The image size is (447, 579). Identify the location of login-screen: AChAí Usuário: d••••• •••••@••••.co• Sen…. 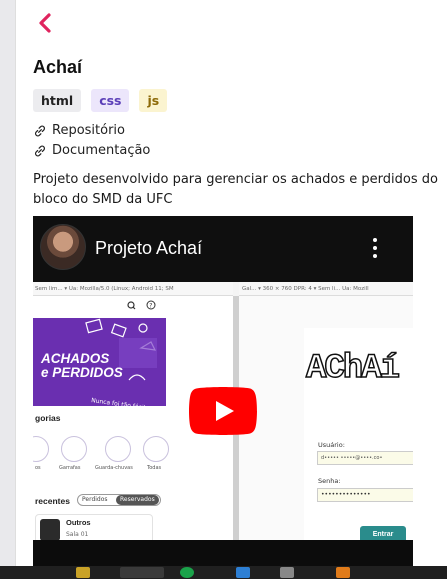
(358, 435).